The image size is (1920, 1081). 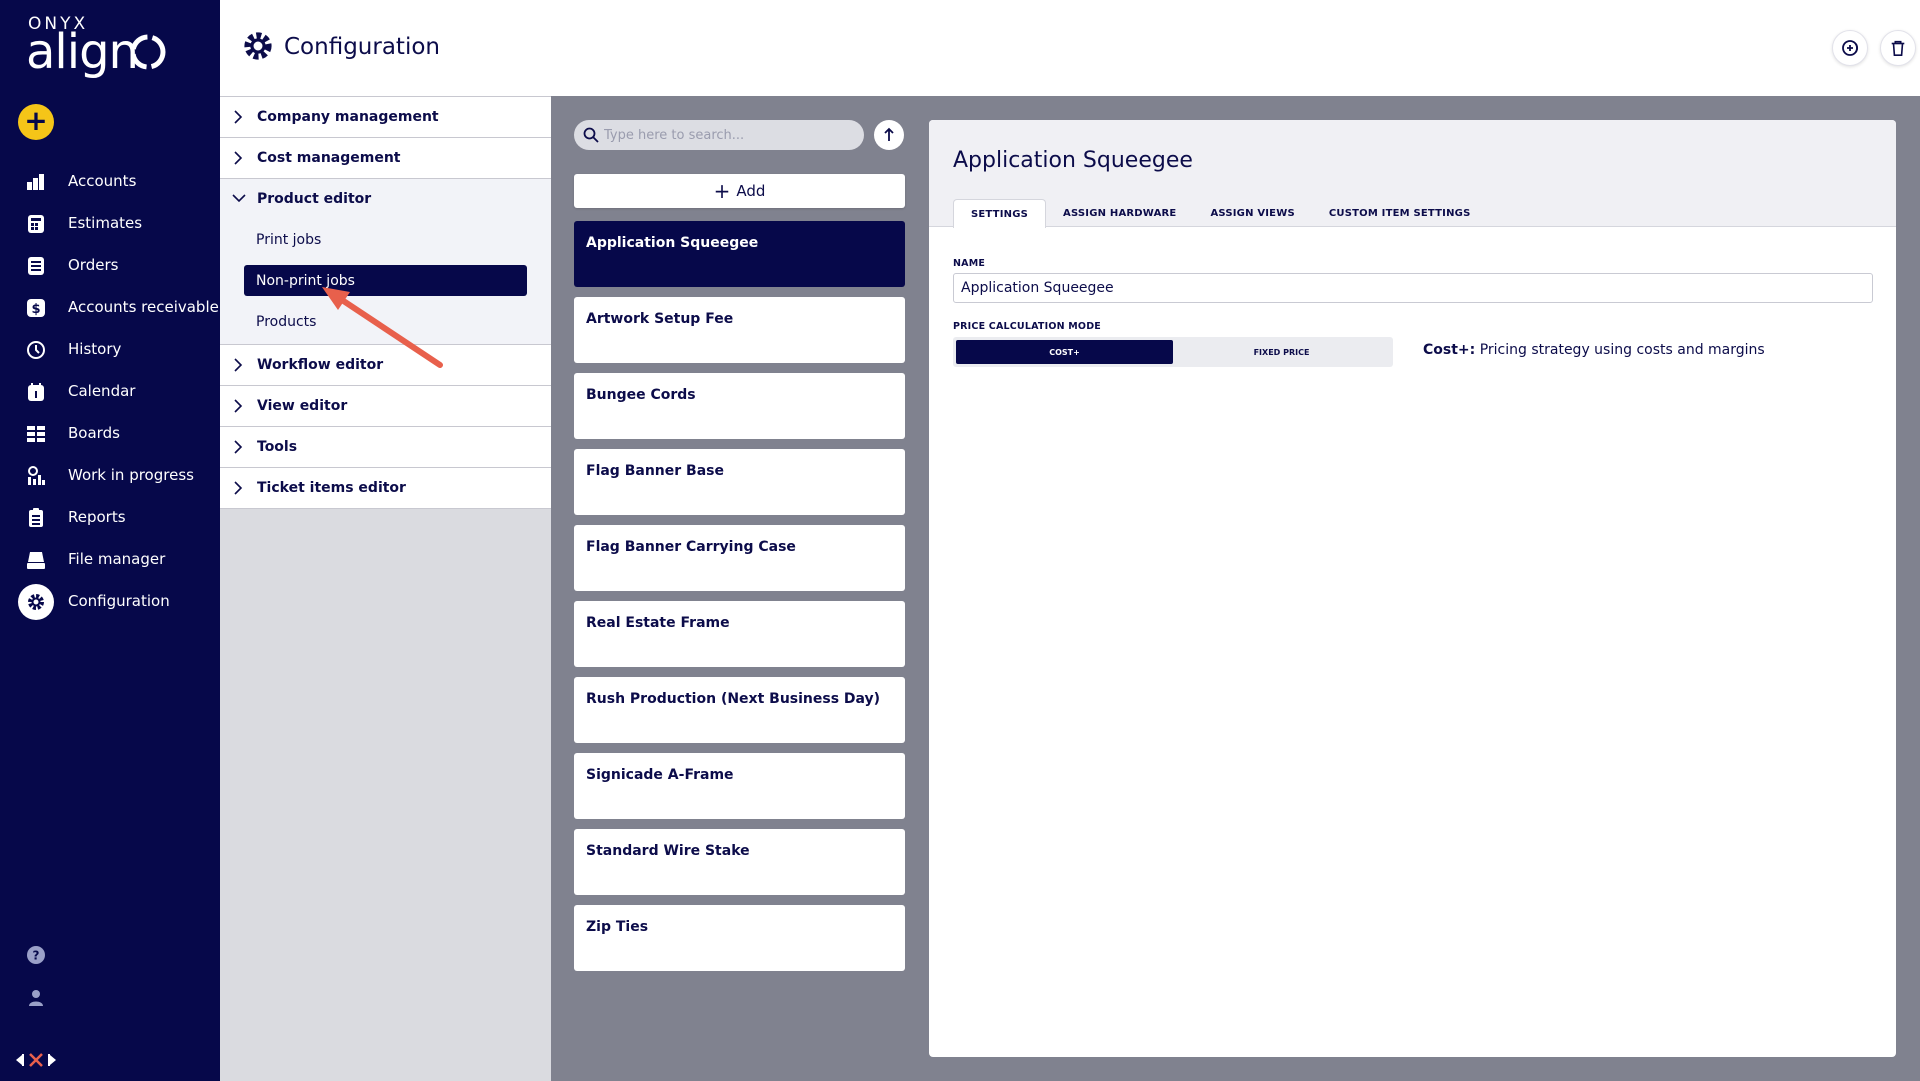 I want to click on estimates-icon, so click(x=36, y=224).